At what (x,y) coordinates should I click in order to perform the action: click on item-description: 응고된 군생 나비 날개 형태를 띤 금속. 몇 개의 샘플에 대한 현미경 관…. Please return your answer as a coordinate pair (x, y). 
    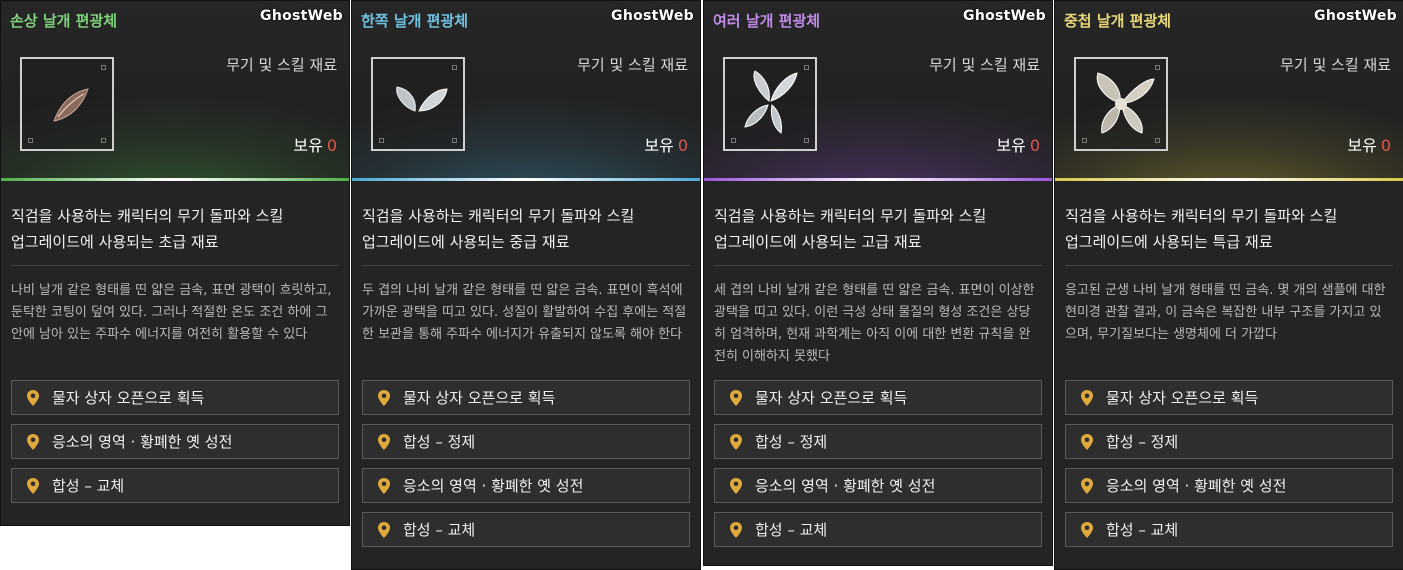
    Looking at the image, I should click on (1225, 312).